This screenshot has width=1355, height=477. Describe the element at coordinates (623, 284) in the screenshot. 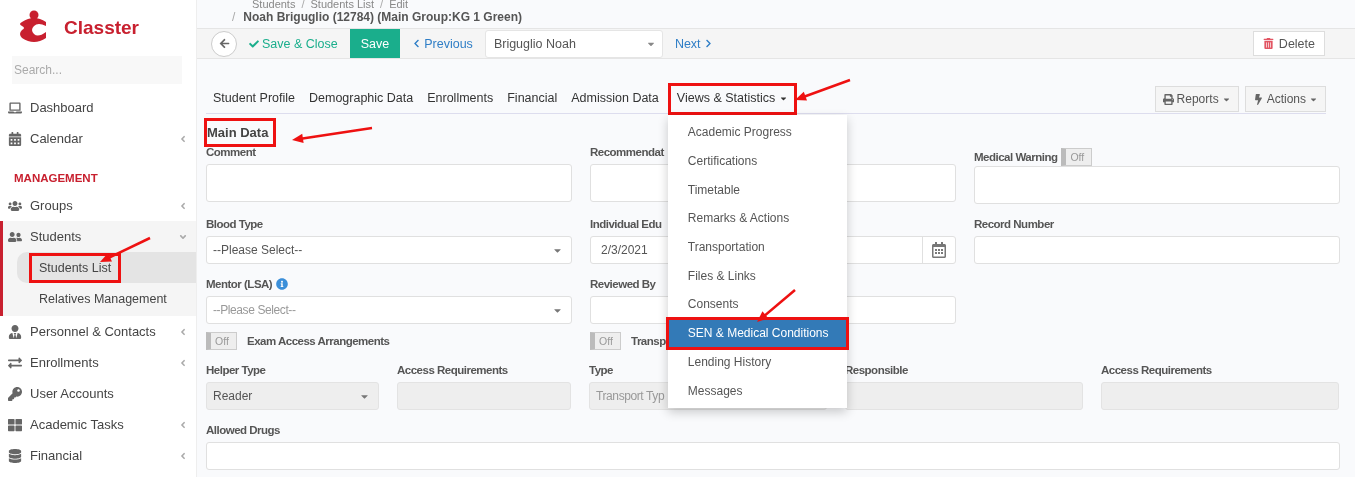

I see `field-label: Reviewed By` at that location.